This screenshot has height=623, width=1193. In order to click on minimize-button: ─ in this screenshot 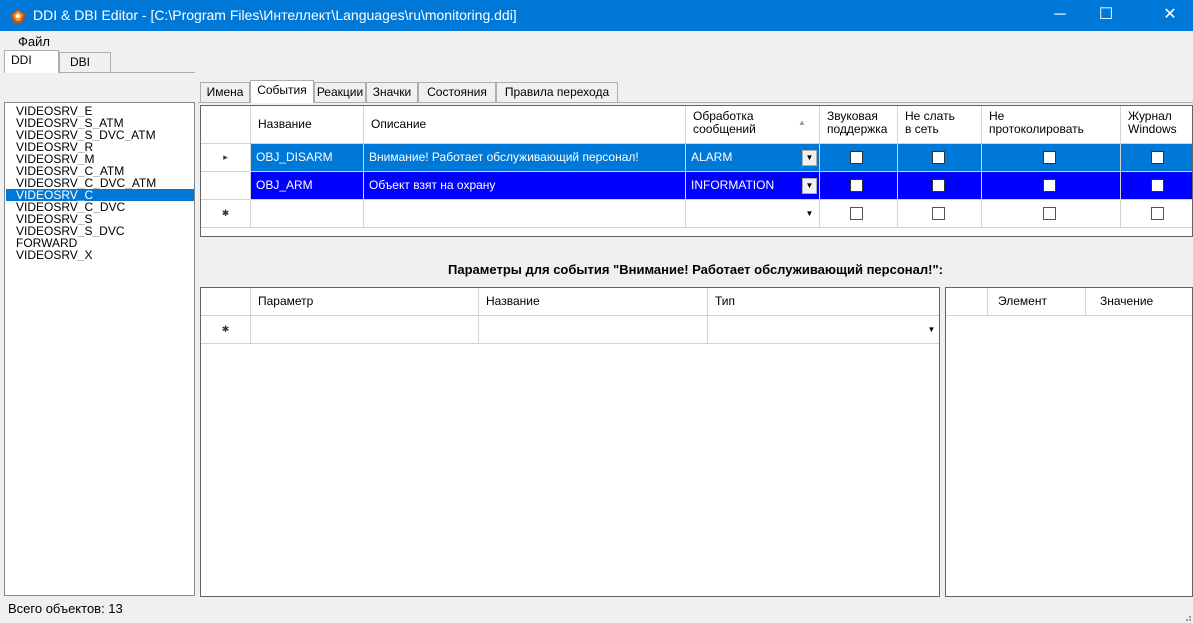, I will do `click(1060, 15)`.